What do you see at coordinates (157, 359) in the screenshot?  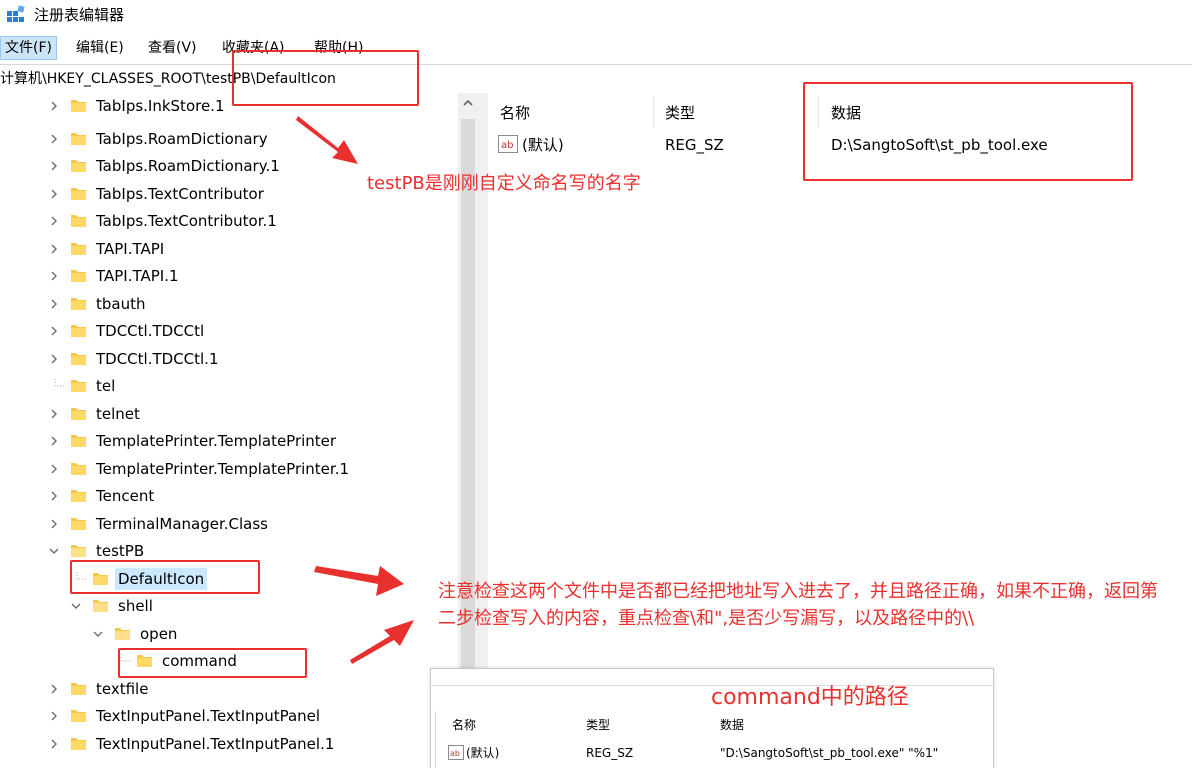 I see `tree-item-label: TDCCtl.TDCCtl.1` at bounding box center [157, 359].